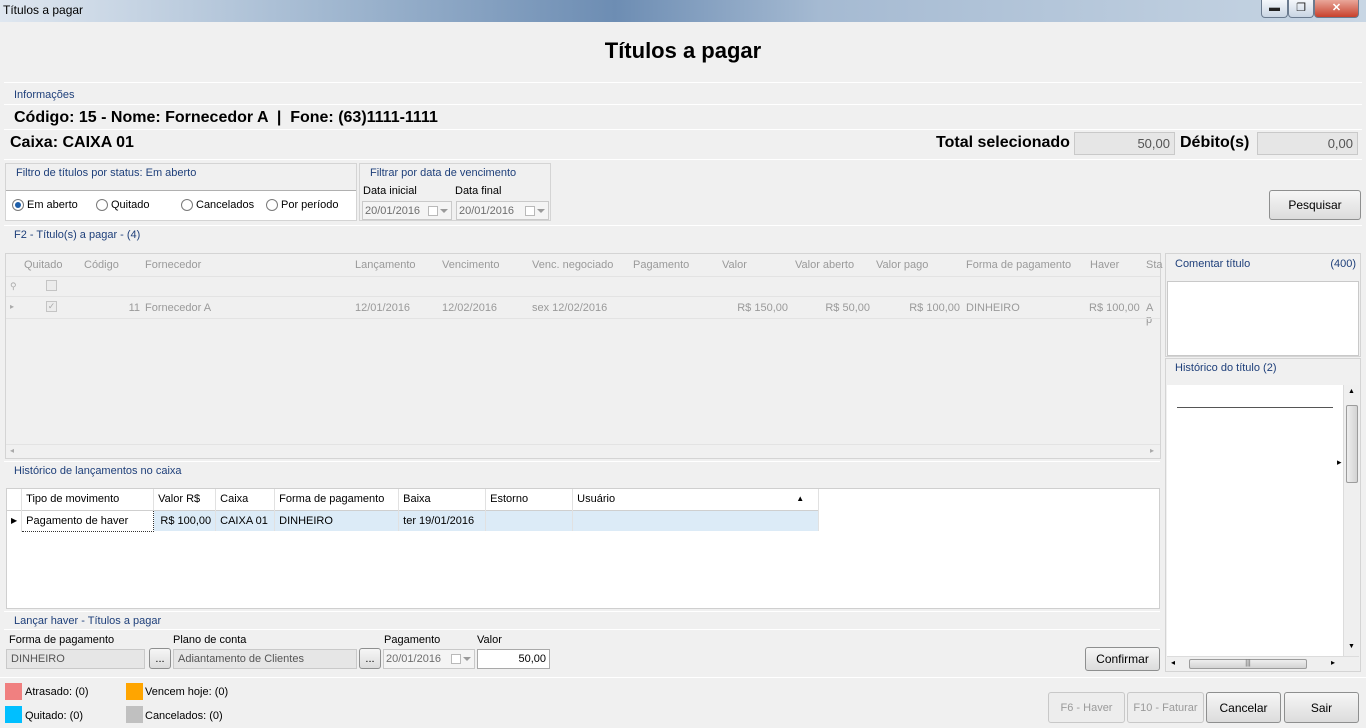 This screenshot has width=1366, height=728. Describe the element at coordinates (1104, 265) in the screenshot. I see `col-haver: Haver` at that location.